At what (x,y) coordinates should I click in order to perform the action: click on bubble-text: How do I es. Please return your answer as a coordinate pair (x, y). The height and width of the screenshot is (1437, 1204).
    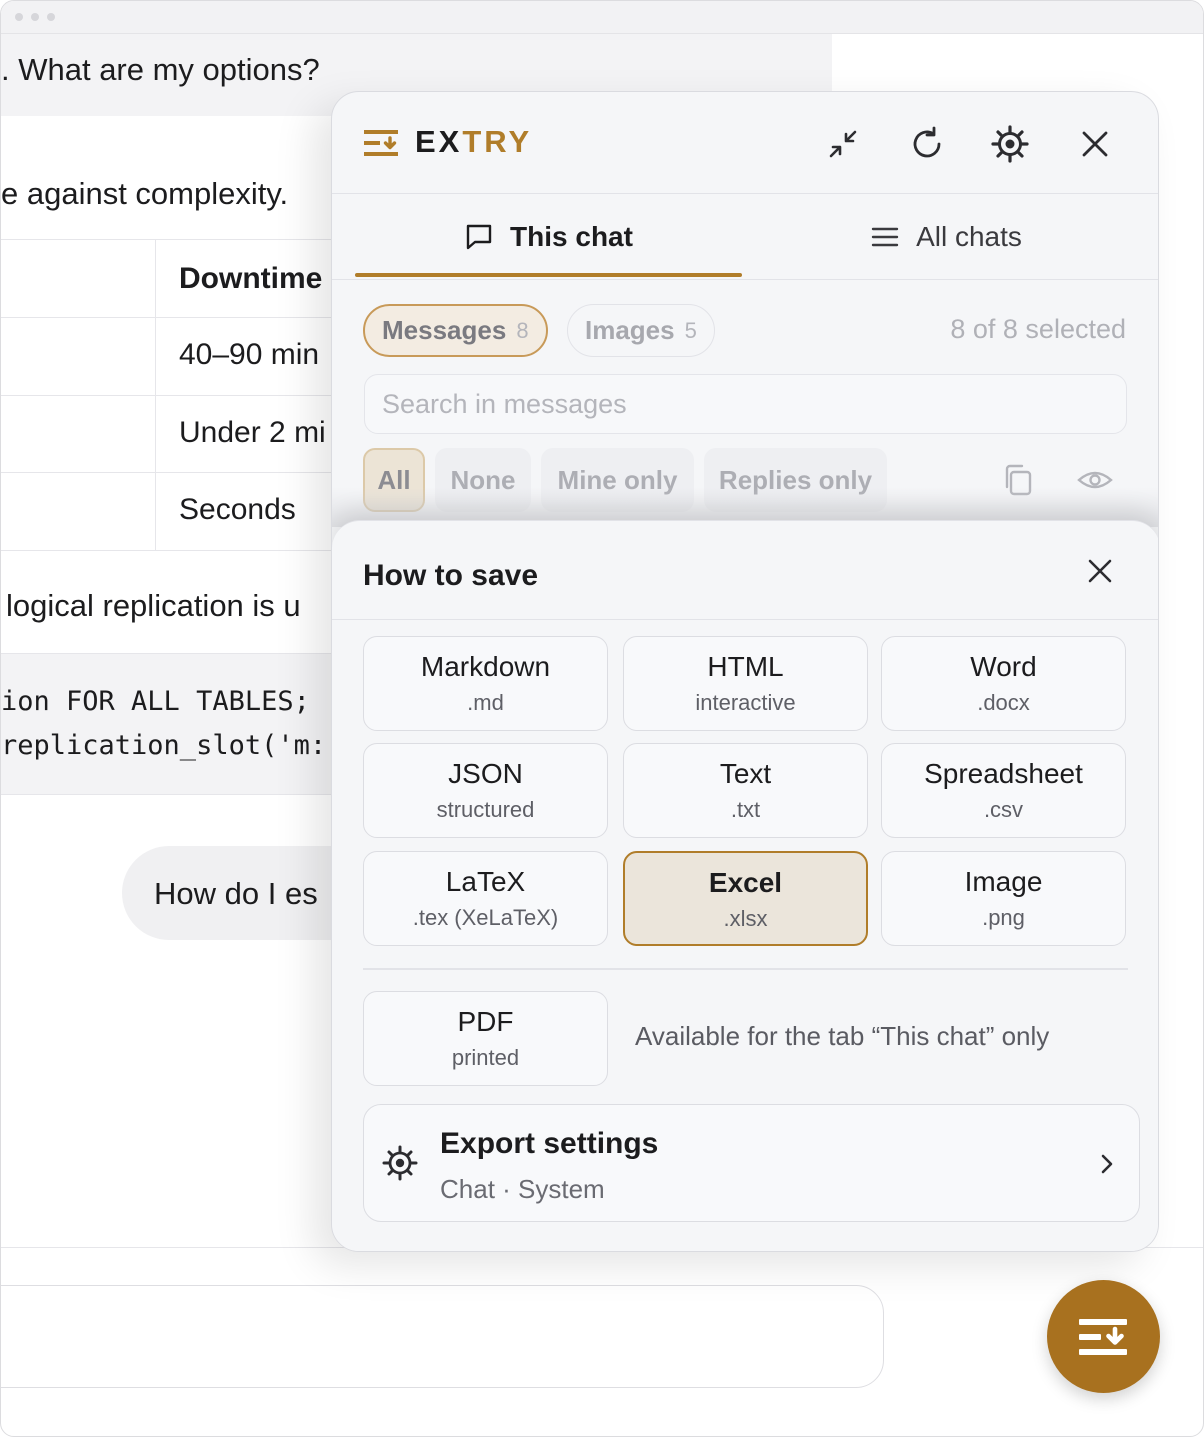
    Looking at the image, I should click on (236, 893).